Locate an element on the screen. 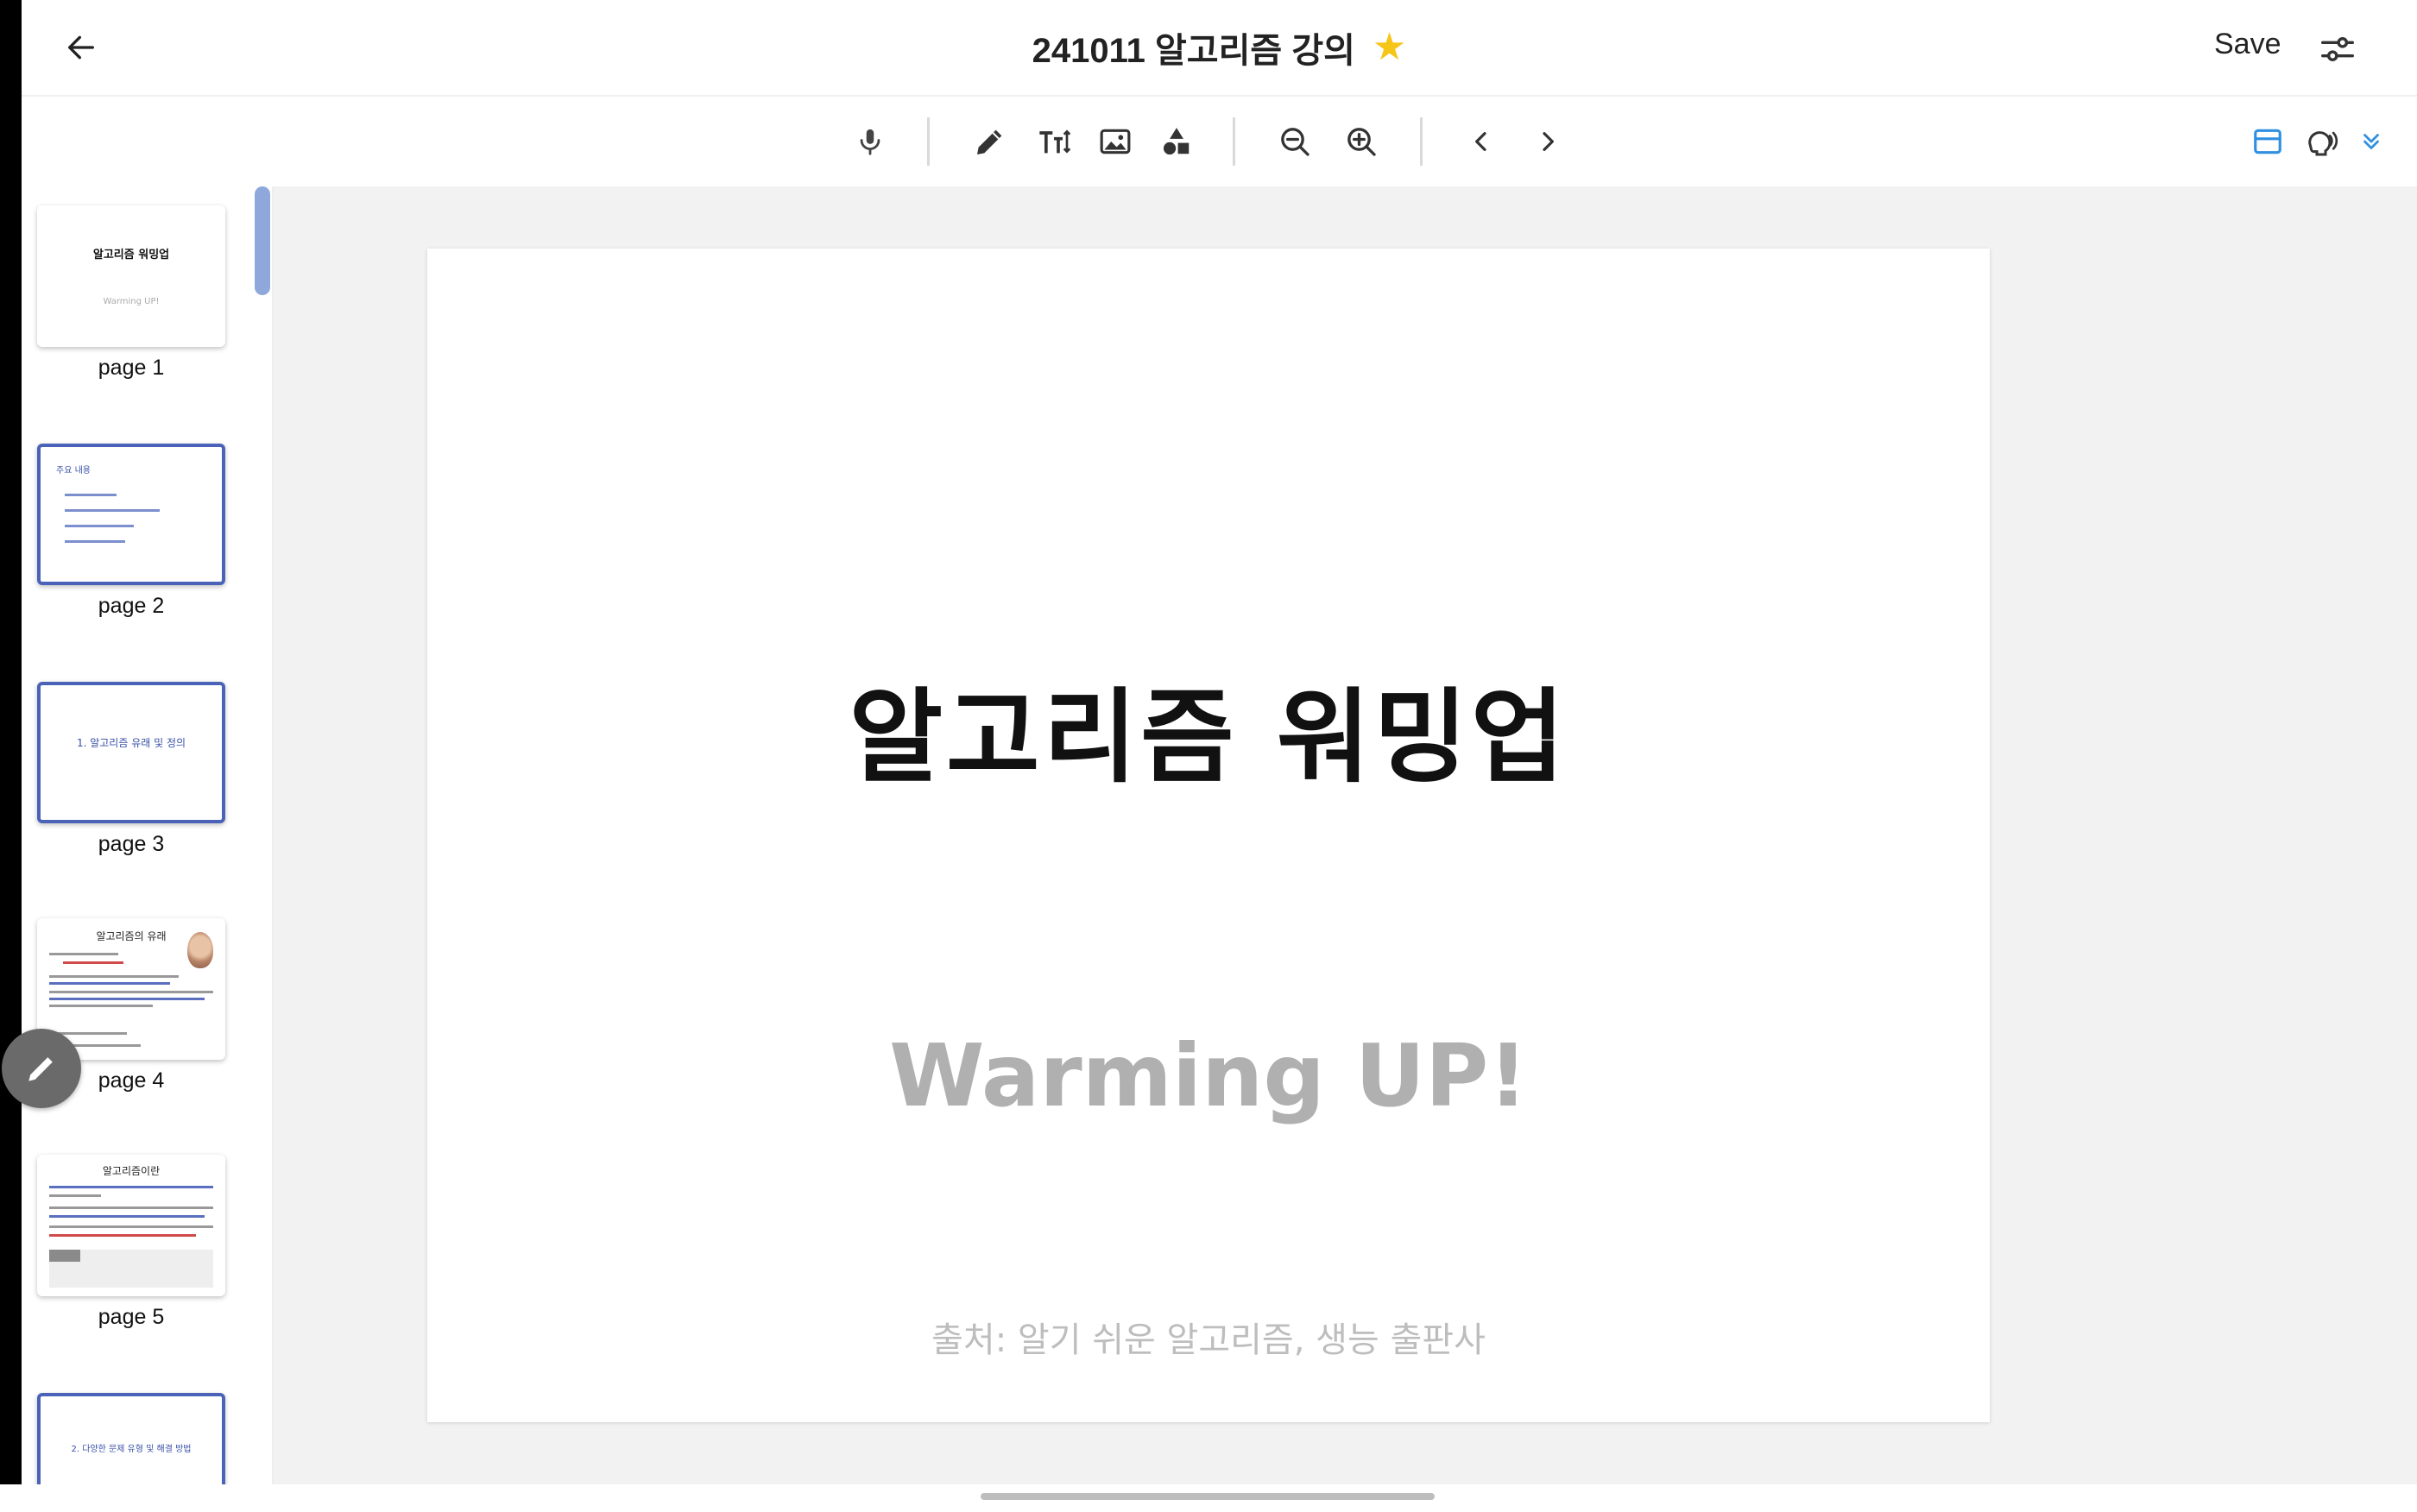 The image size is (2417, 1512). text-tool-button is located at coordinates (1054, 141).